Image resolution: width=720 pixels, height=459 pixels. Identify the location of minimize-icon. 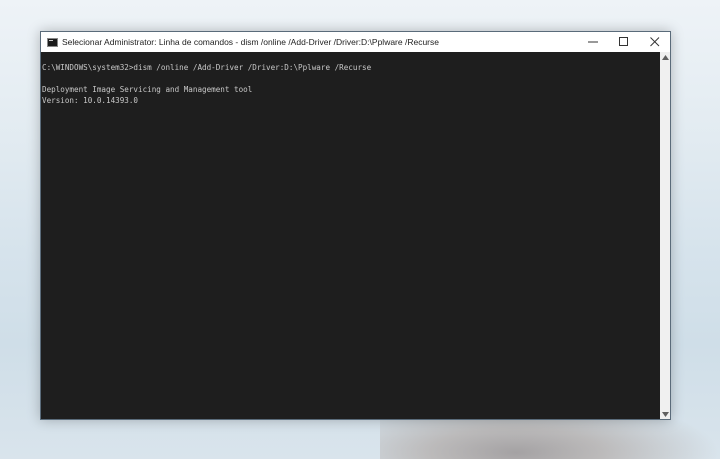
(592, 42).